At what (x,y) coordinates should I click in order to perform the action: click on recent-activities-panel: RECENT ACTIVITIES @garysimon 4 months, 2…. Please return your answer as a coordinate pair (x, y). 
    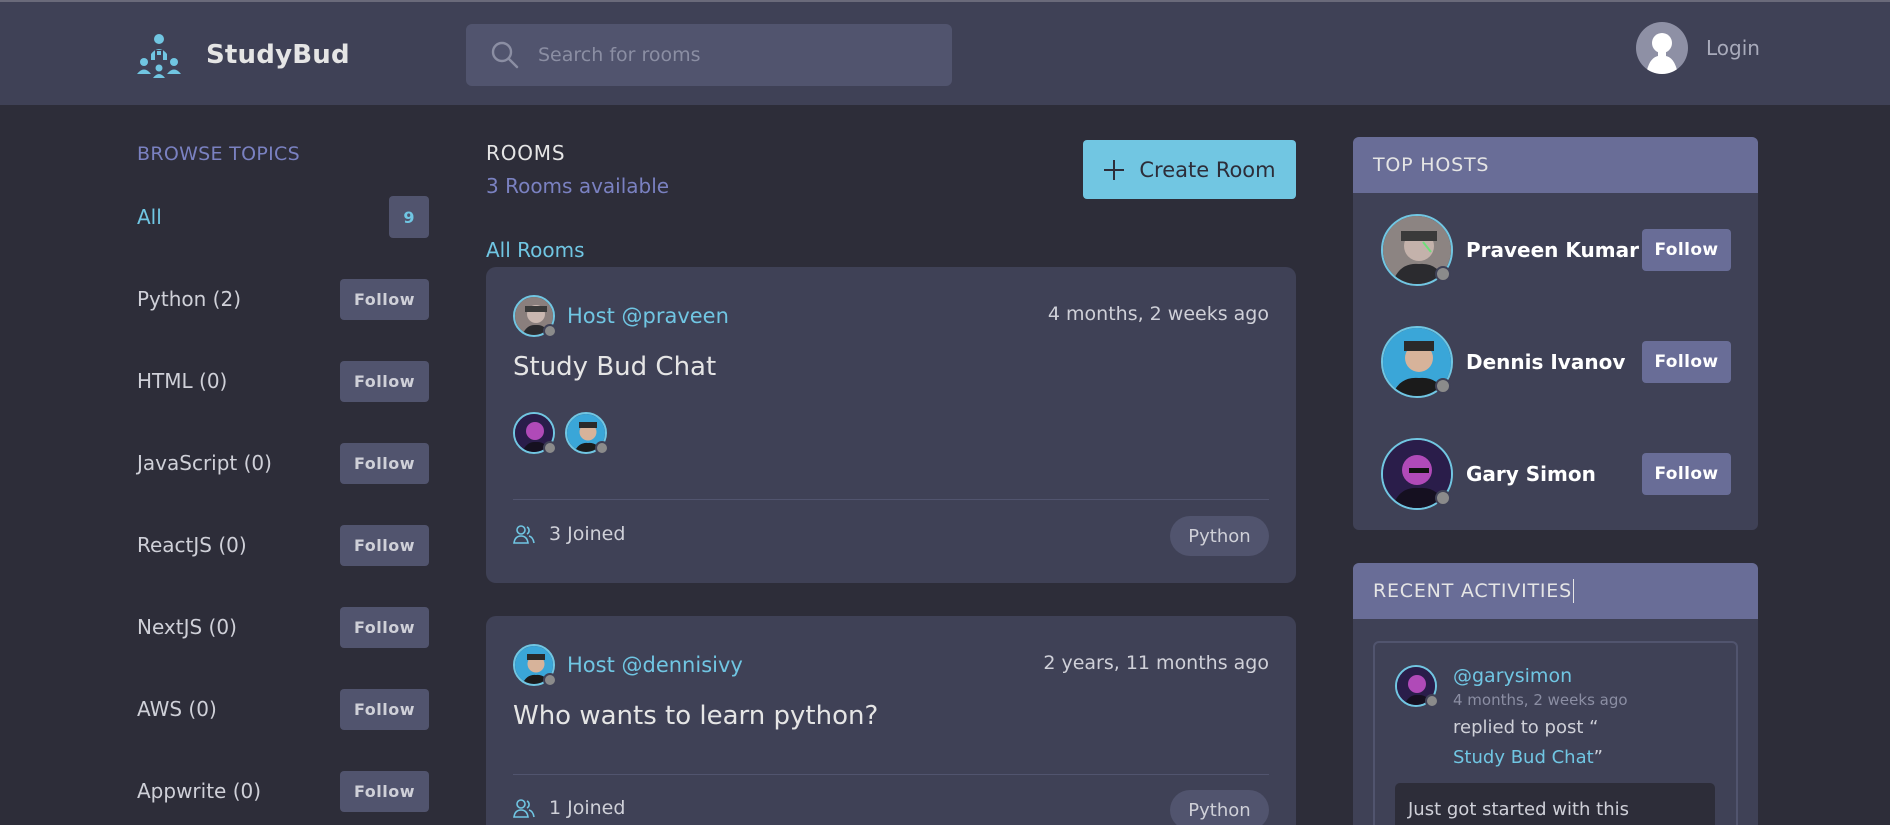
    Looking at the image, I should click on (1555, 694).